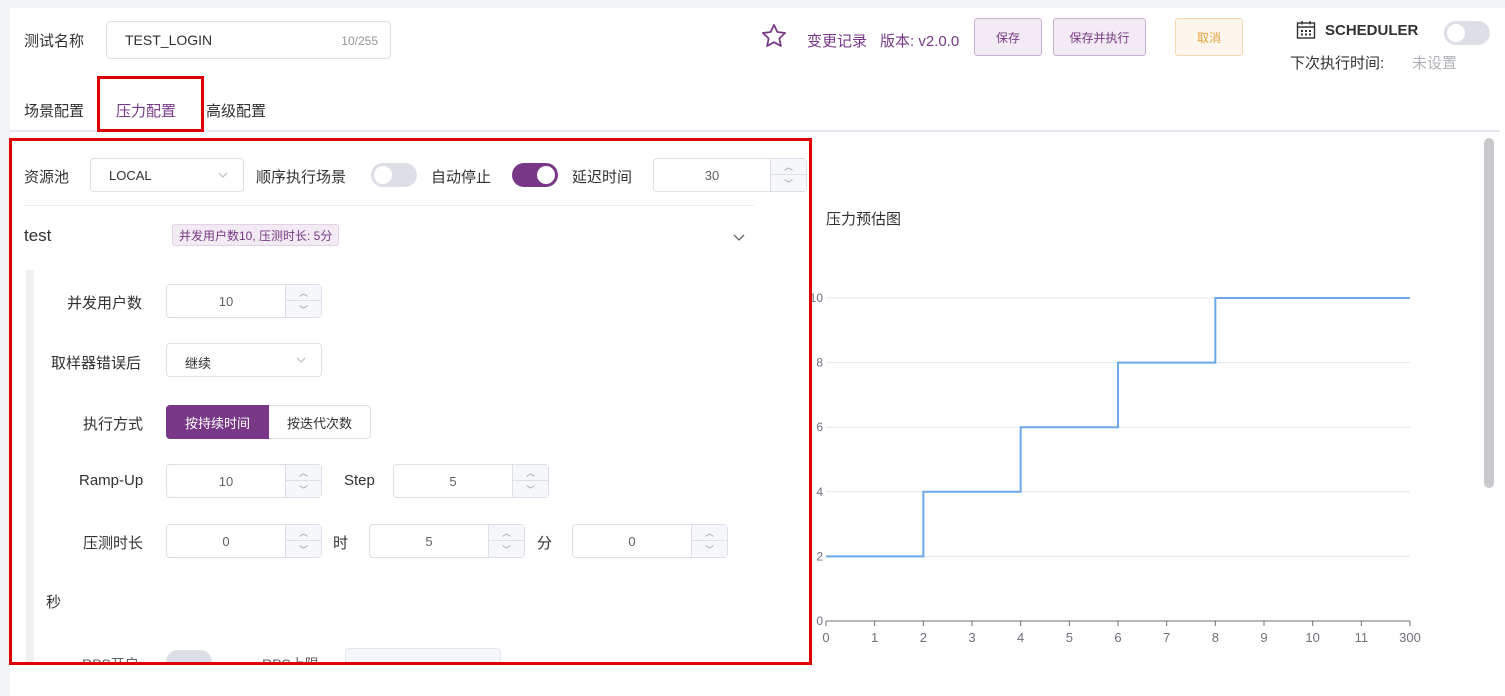 The height and width of the screenshot is (696, 1505). I want to click on x-tick-label: 3, so click(971, 637).